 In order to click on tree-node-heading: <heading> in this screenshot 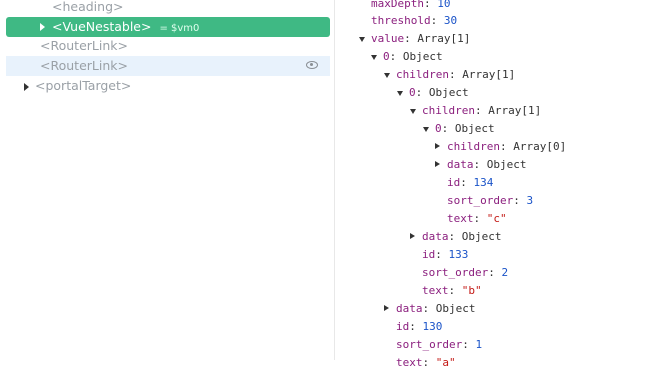, I will do `click(87, 8)`.